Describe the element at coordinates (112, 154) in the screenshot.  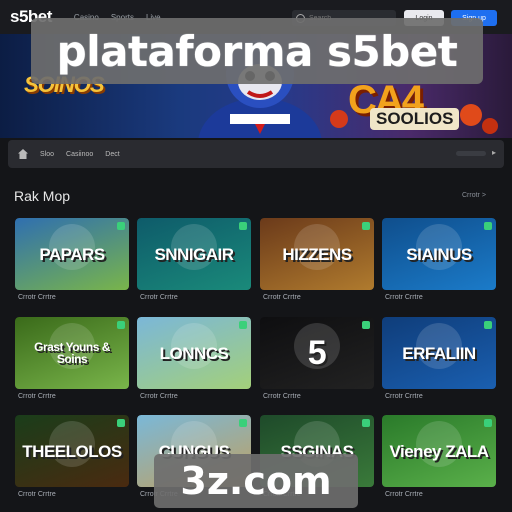
I see `category-tab: Dect` at that location.